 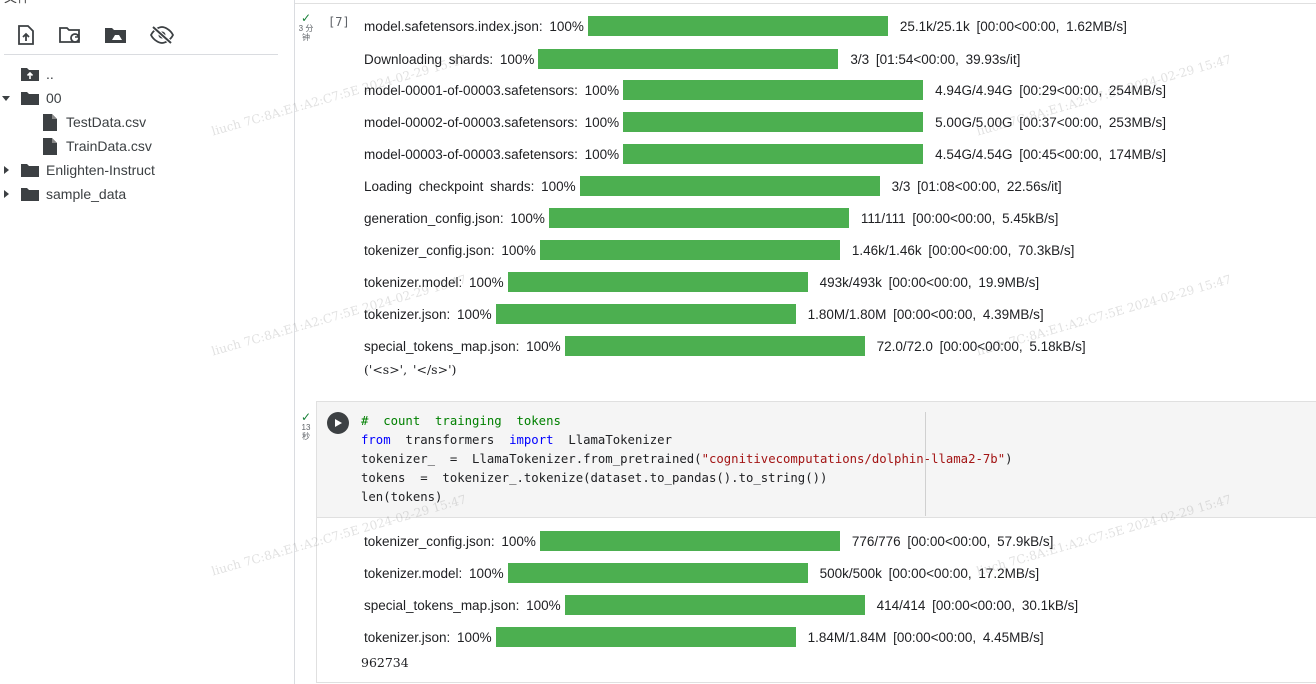 I want to click on folder-refresh-icon, so click(x=69, y=35).